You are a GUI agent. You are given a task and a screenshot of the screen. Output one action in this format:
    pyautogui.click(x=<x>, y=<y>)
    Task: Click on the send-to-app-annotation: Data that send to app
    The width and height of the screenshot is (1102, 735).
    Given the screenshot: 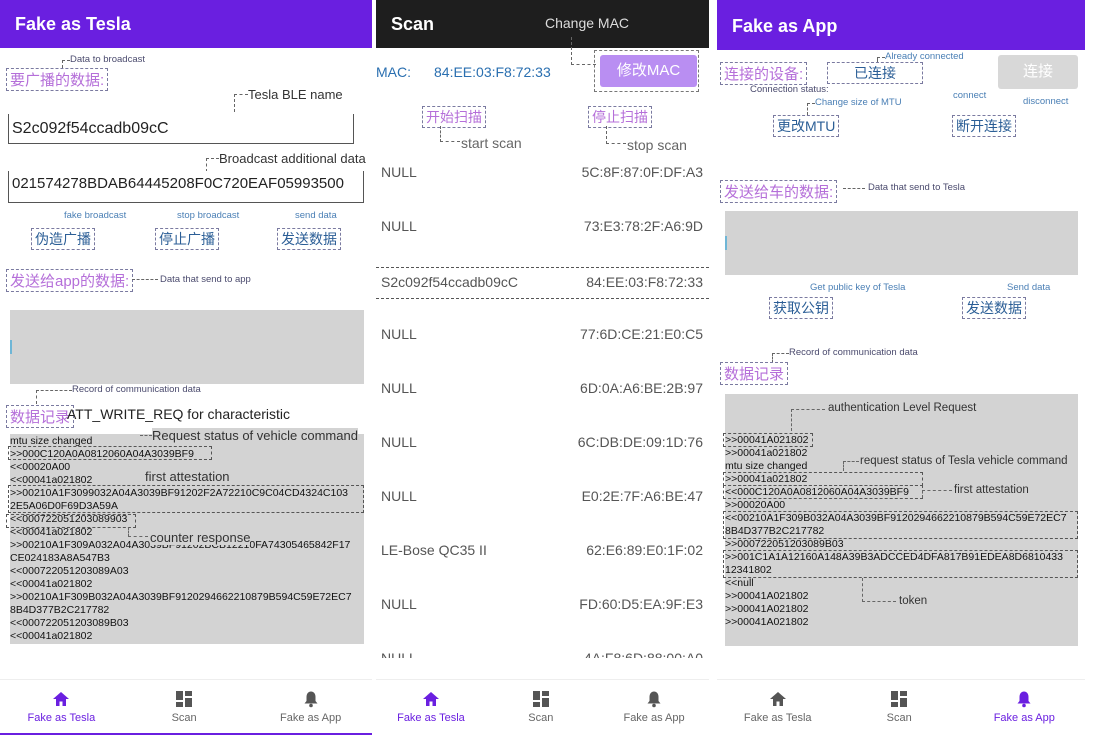 What is the action you would take?
    pyautogui.click(x=205, y=279)
    